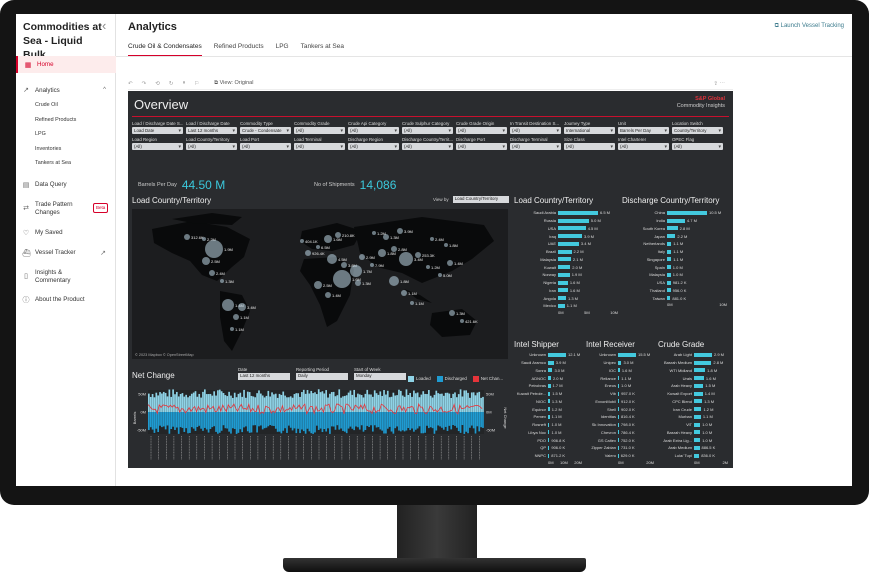 The height and width of the screenshot is (572, 869). I want to click on bar-row: Arab Extra Lig... 1.0 M, so click(692, 440).